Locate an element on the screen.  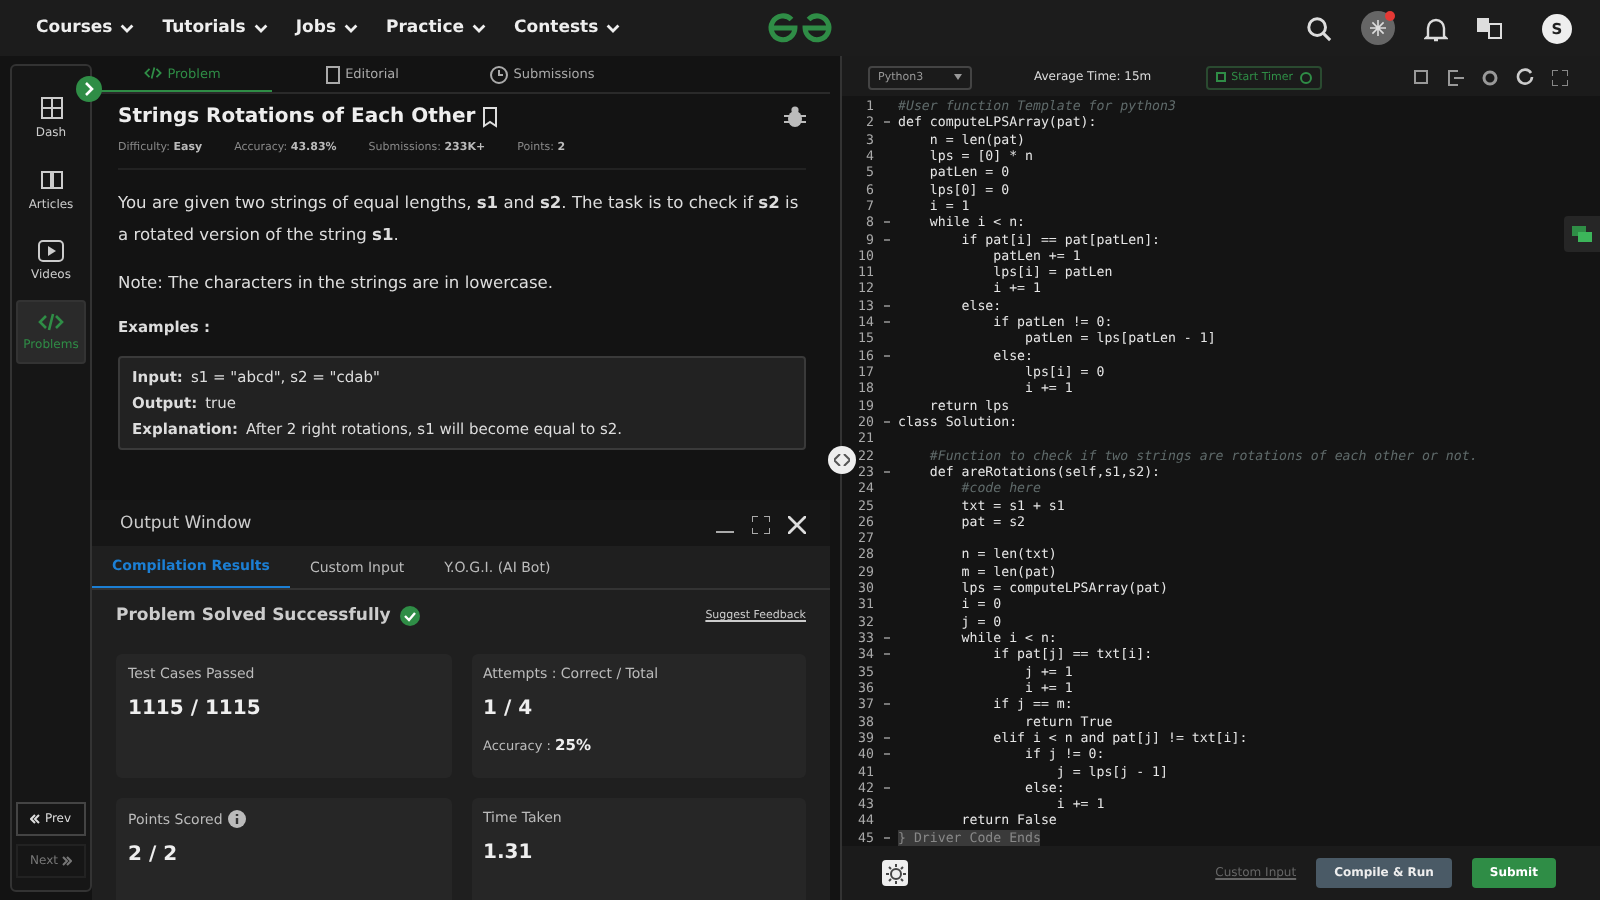
info-icon is located at coordinates (237, 819).